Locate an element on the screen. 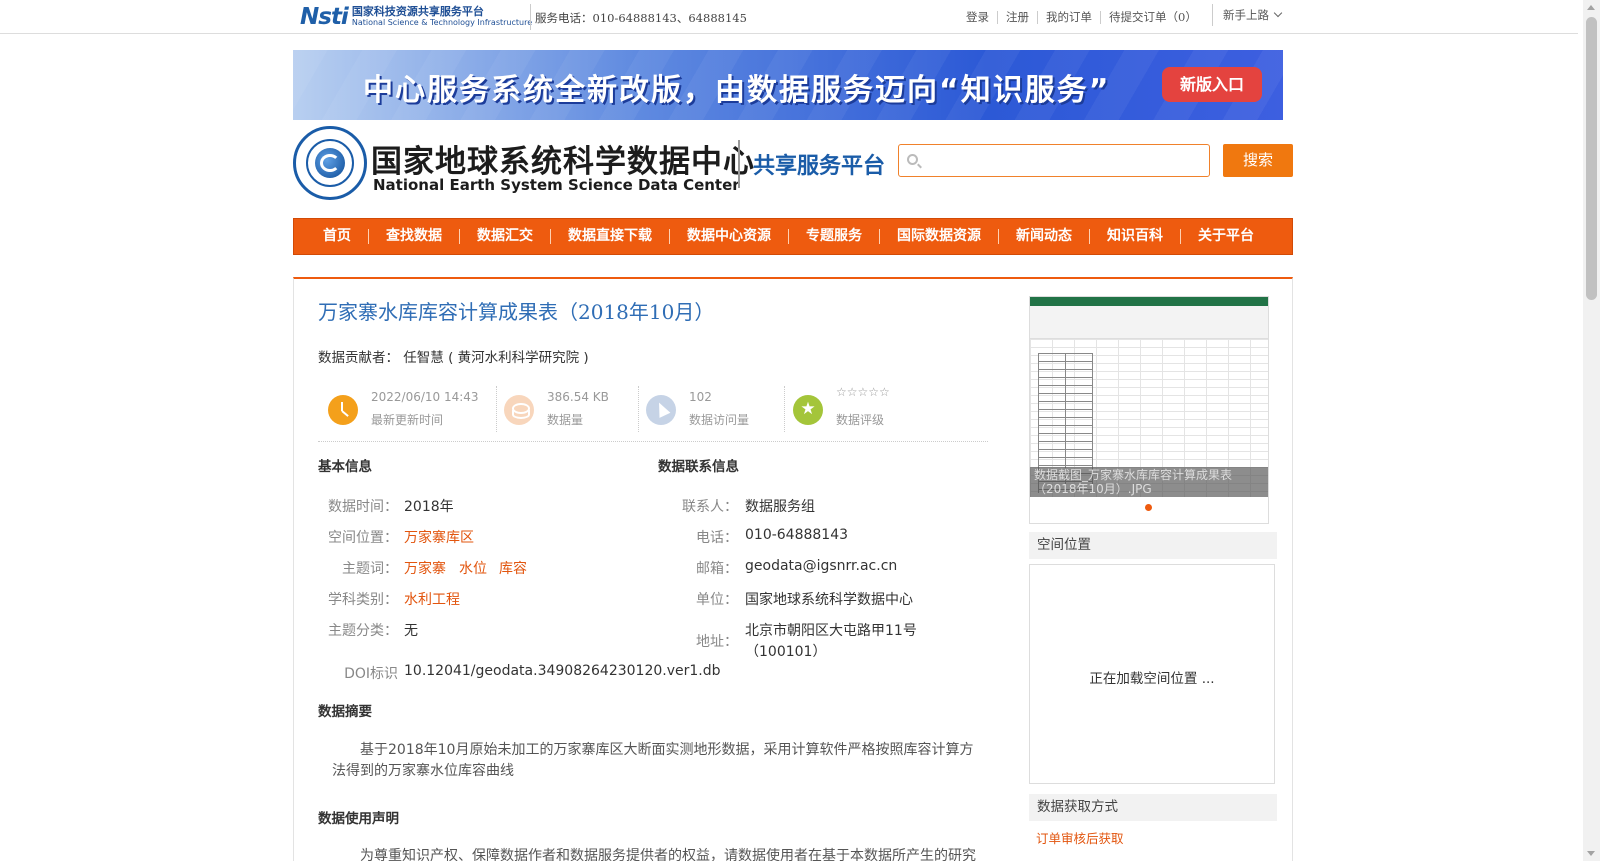  access-heading: 数据获取方式 is located at coordinates (1153, 807).